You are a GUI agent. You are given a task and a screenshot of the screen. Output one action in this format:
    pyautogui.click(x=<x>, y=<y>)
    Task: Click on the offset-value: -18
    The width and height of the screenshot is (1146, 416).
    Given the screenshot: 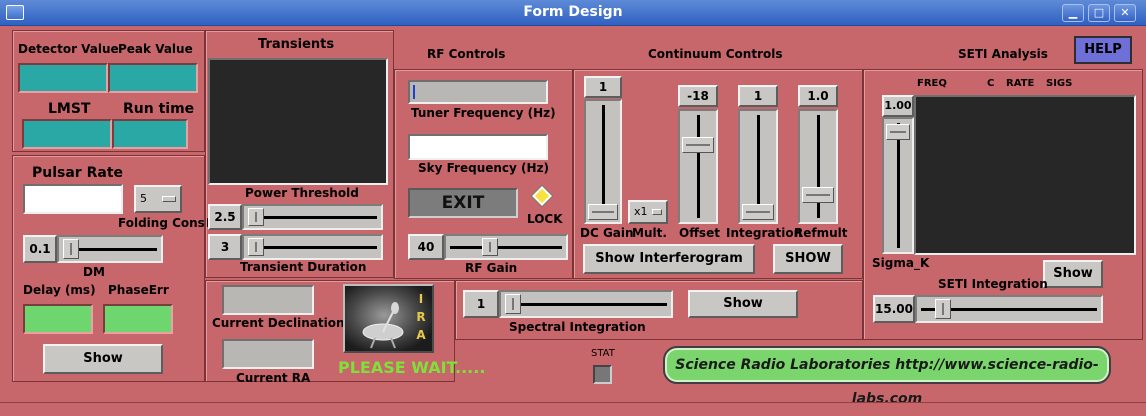 What is the action you would take?
    pyautogui.click(x=698, y=96)
    